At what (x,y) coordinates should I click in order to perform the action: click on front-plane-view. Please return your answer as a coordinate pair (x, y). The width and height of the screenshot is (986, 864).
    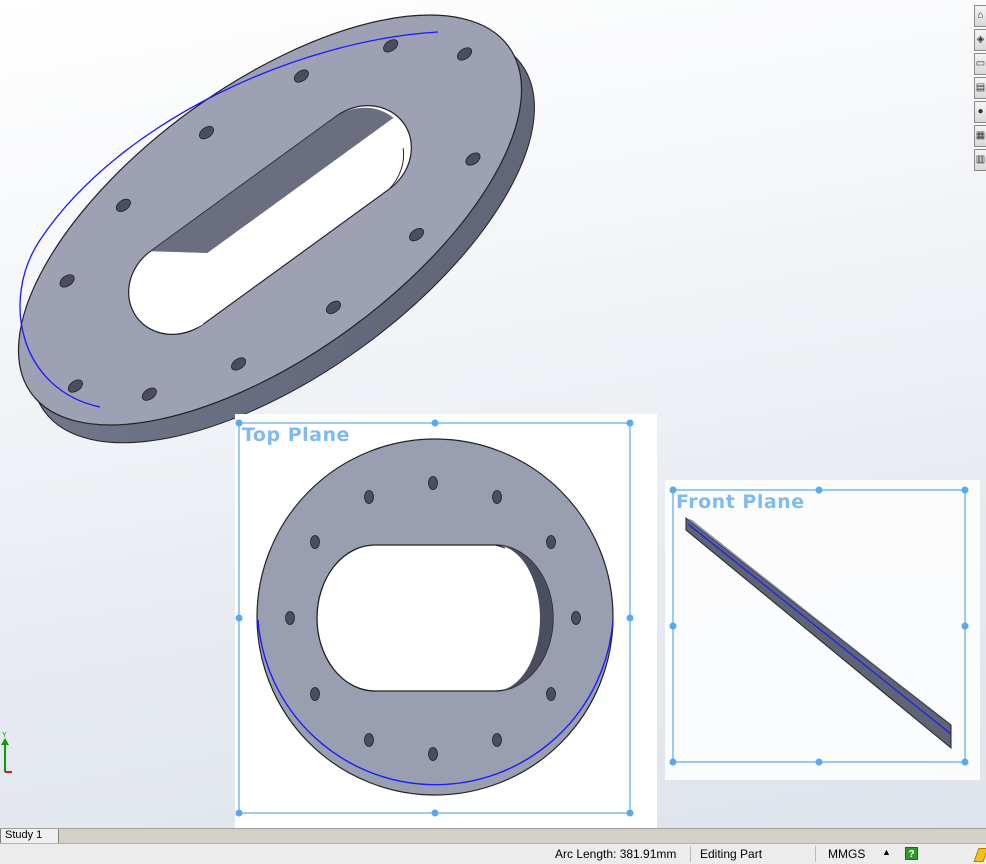
    Looking at the image, I should click on (822, 630).